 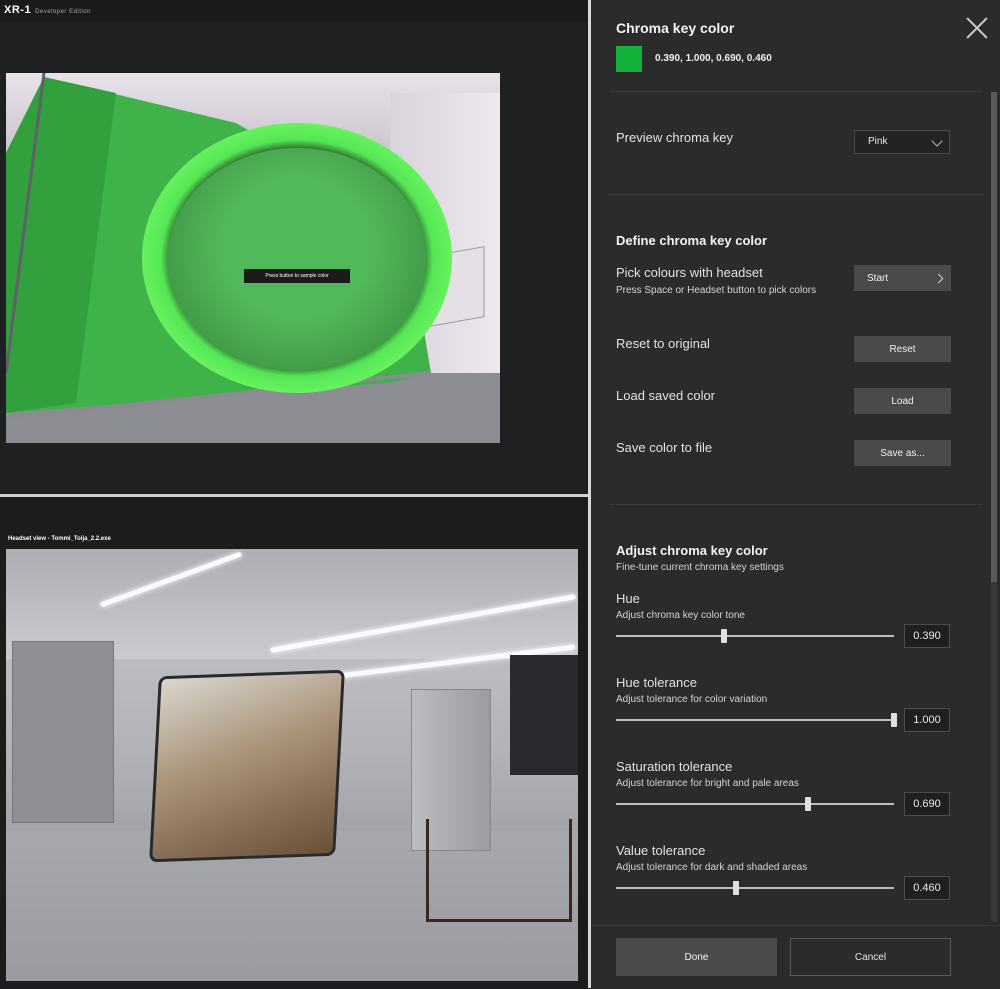 I want to click on start-button: Start, so click(x=902, y=278).